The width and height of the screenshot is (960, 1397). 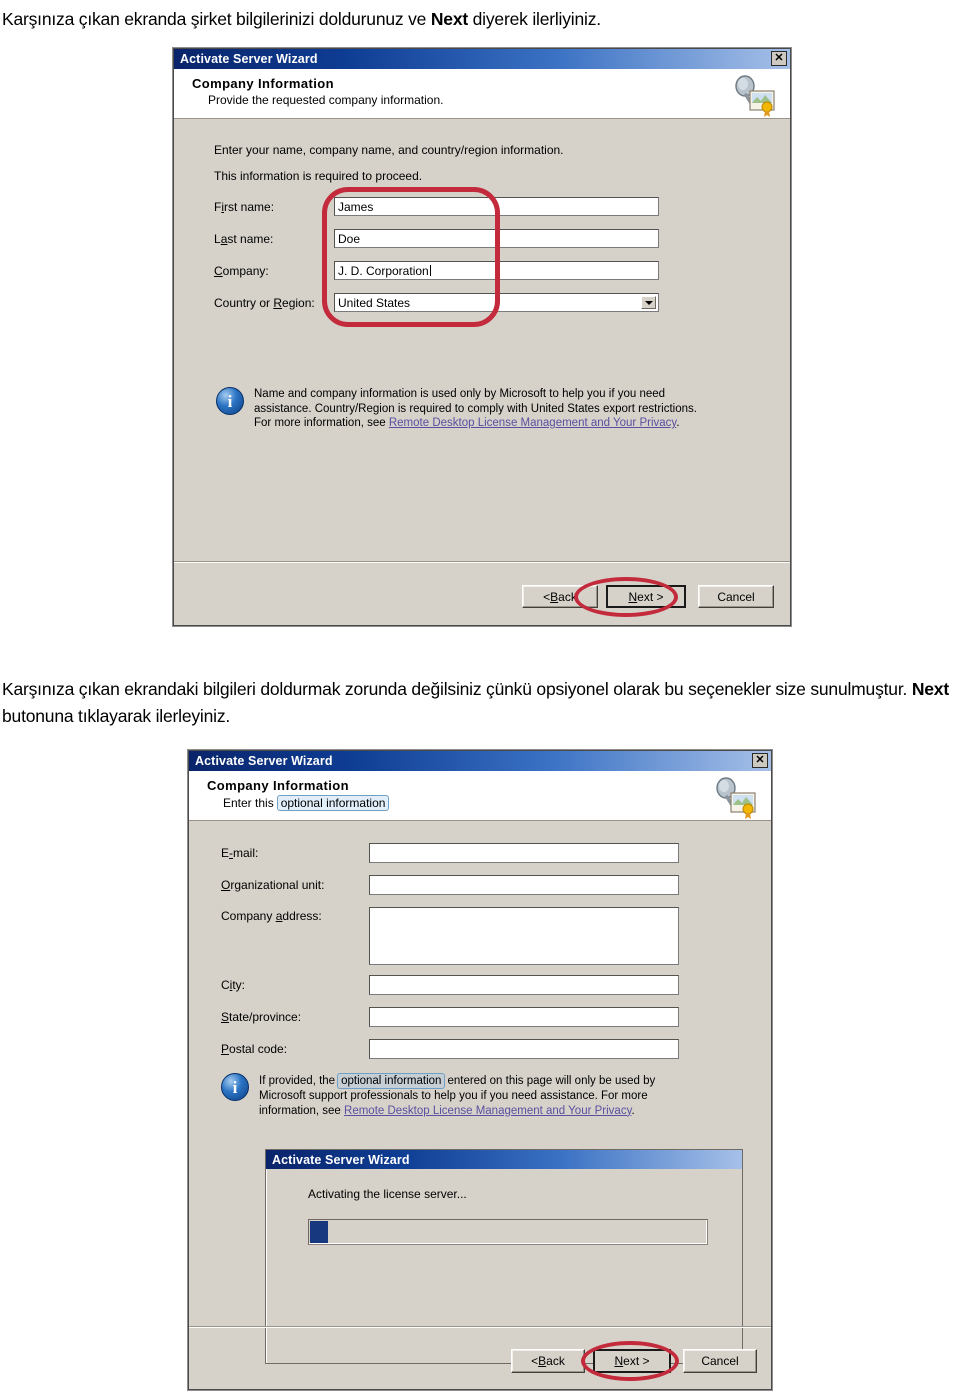 What do you see at coordinates (116, 716) in the screenshot?
I see `paragraph-2-text-after: butonuna tıklayarak ilerleyiniz.` at bounding box center [116, 716].